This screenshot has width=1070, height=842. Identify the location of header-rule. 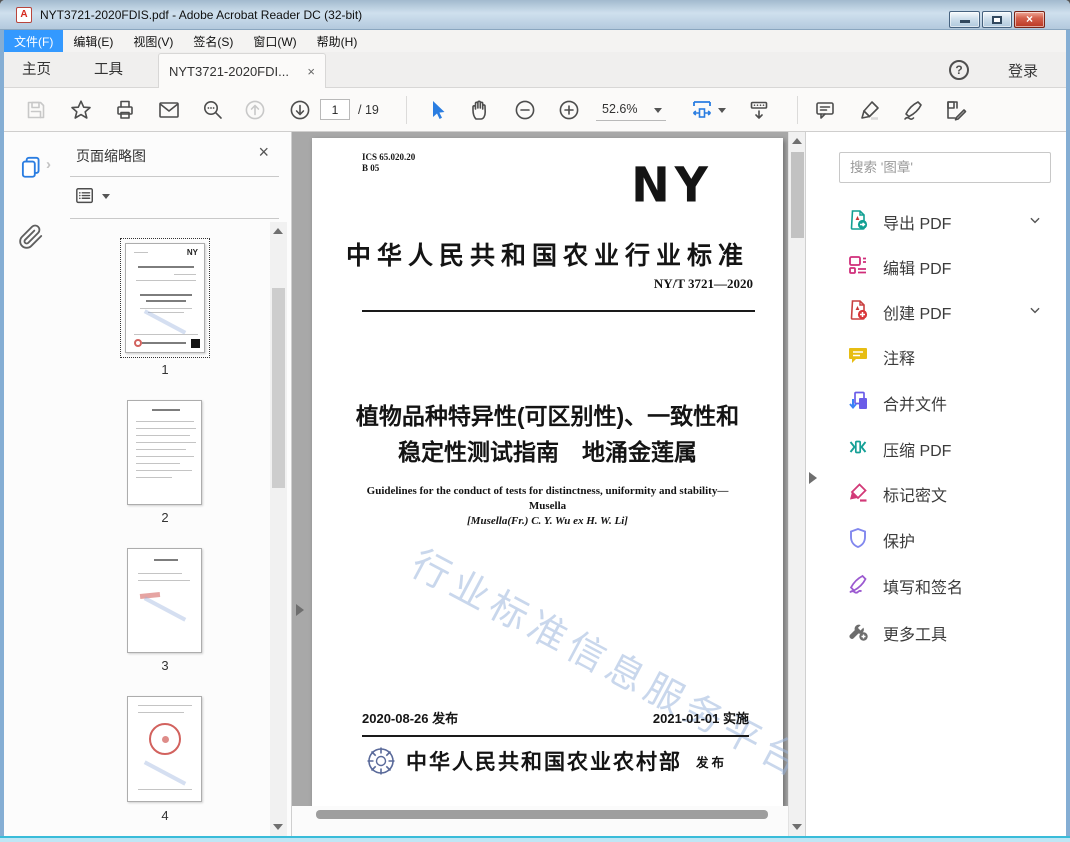
(558, 311).